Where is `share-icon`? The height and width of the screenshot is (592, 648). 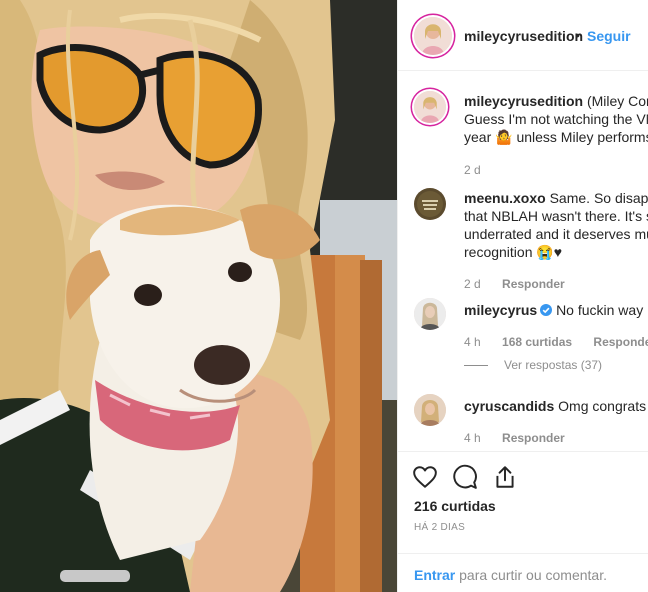
share-icon is located at coordinates (505, 477).